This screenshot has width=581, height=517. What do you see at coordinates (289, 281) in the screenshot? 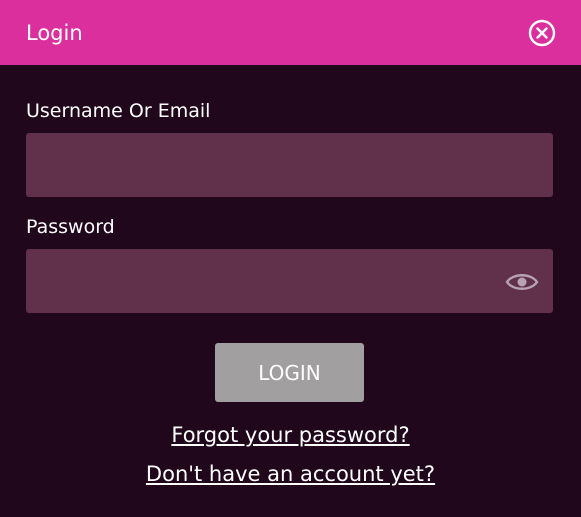
I see `password-field` at bounding box center [289, 281].